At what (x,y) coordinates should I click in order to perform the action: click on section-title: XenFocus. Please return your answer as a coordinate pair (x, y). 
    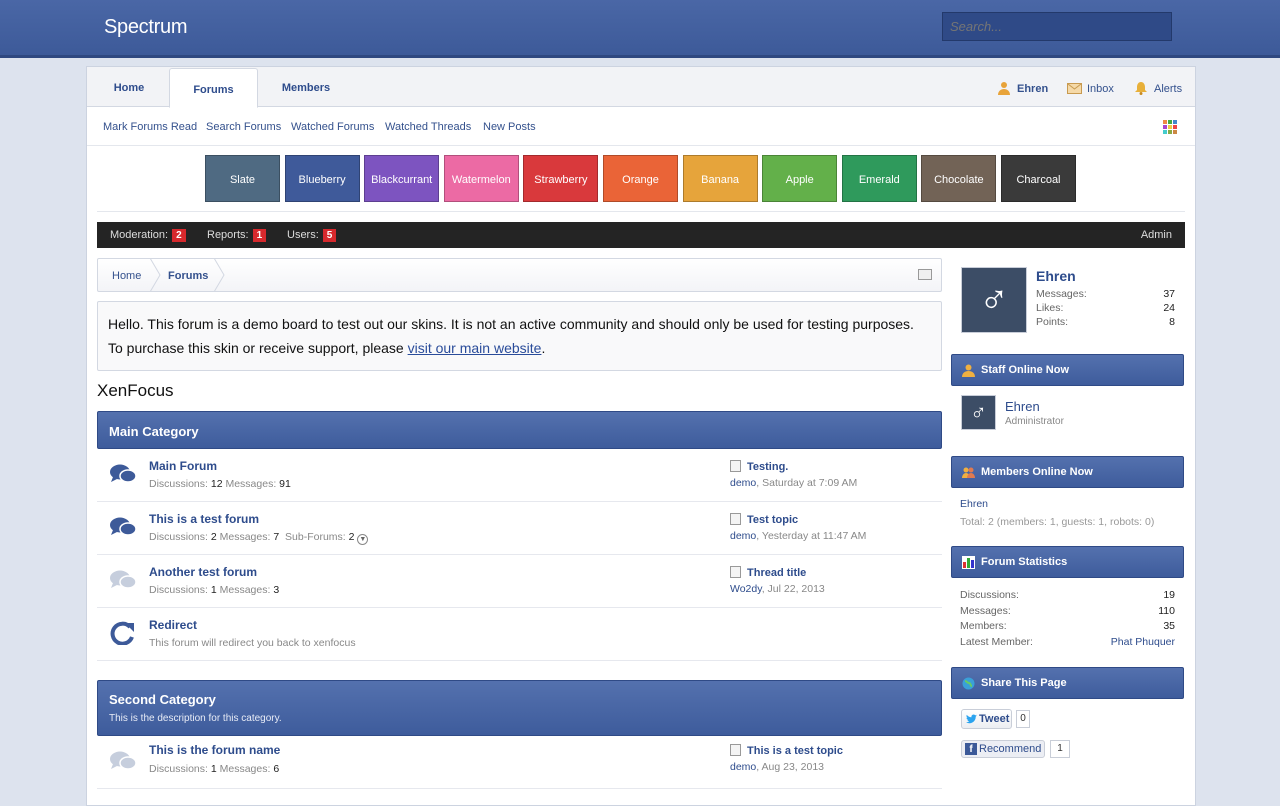
    Looking at the image, I should click on (135, 390).